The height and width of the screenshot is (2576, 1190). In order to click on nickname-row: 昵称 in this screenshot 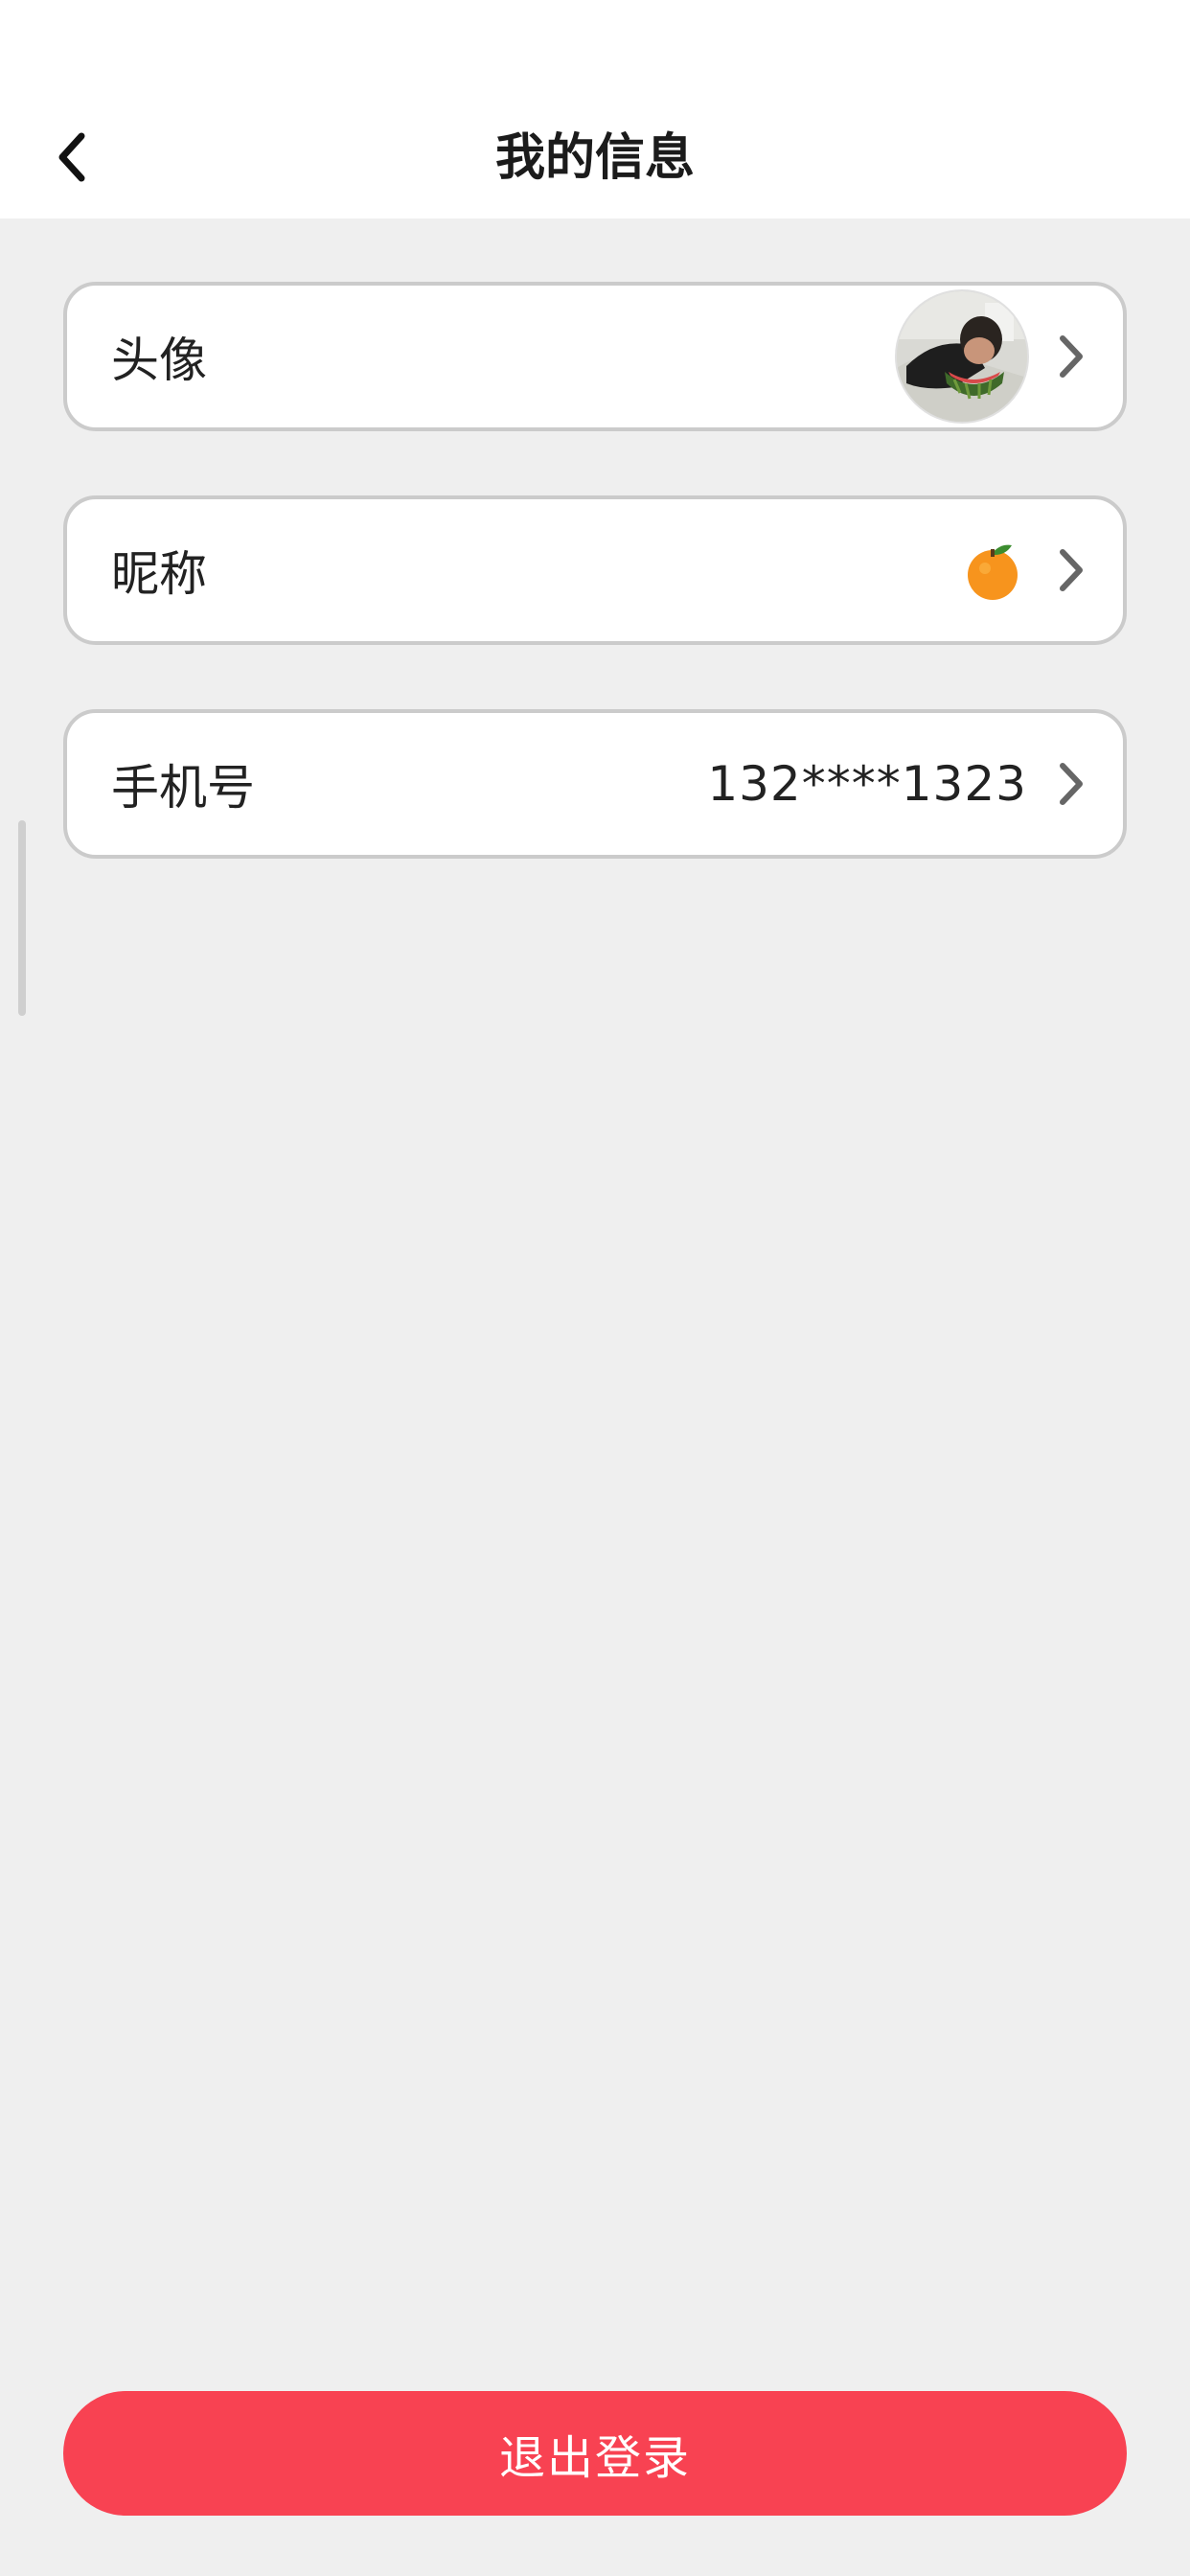, I will do `click(595, 570)`.